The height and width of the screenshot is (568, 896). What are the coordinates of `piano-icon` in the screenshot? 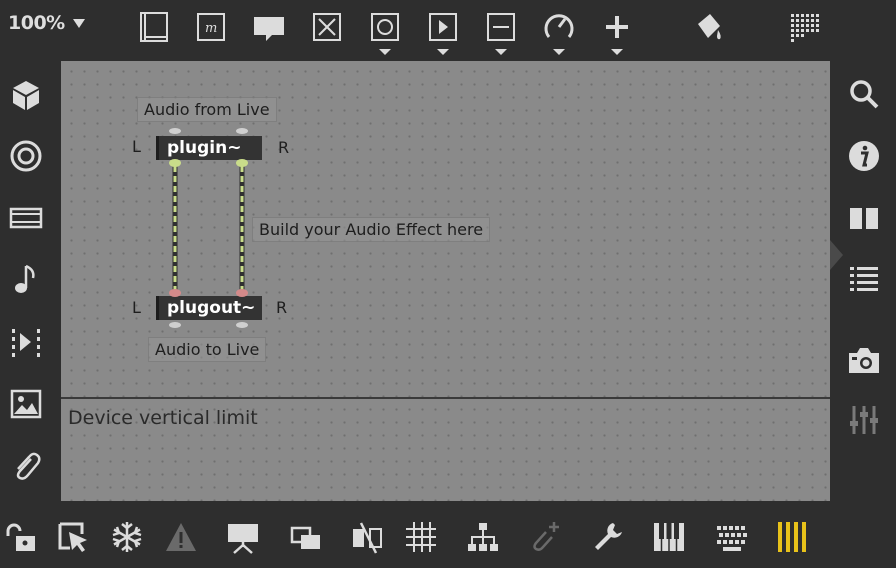 It's located at (669, 537).